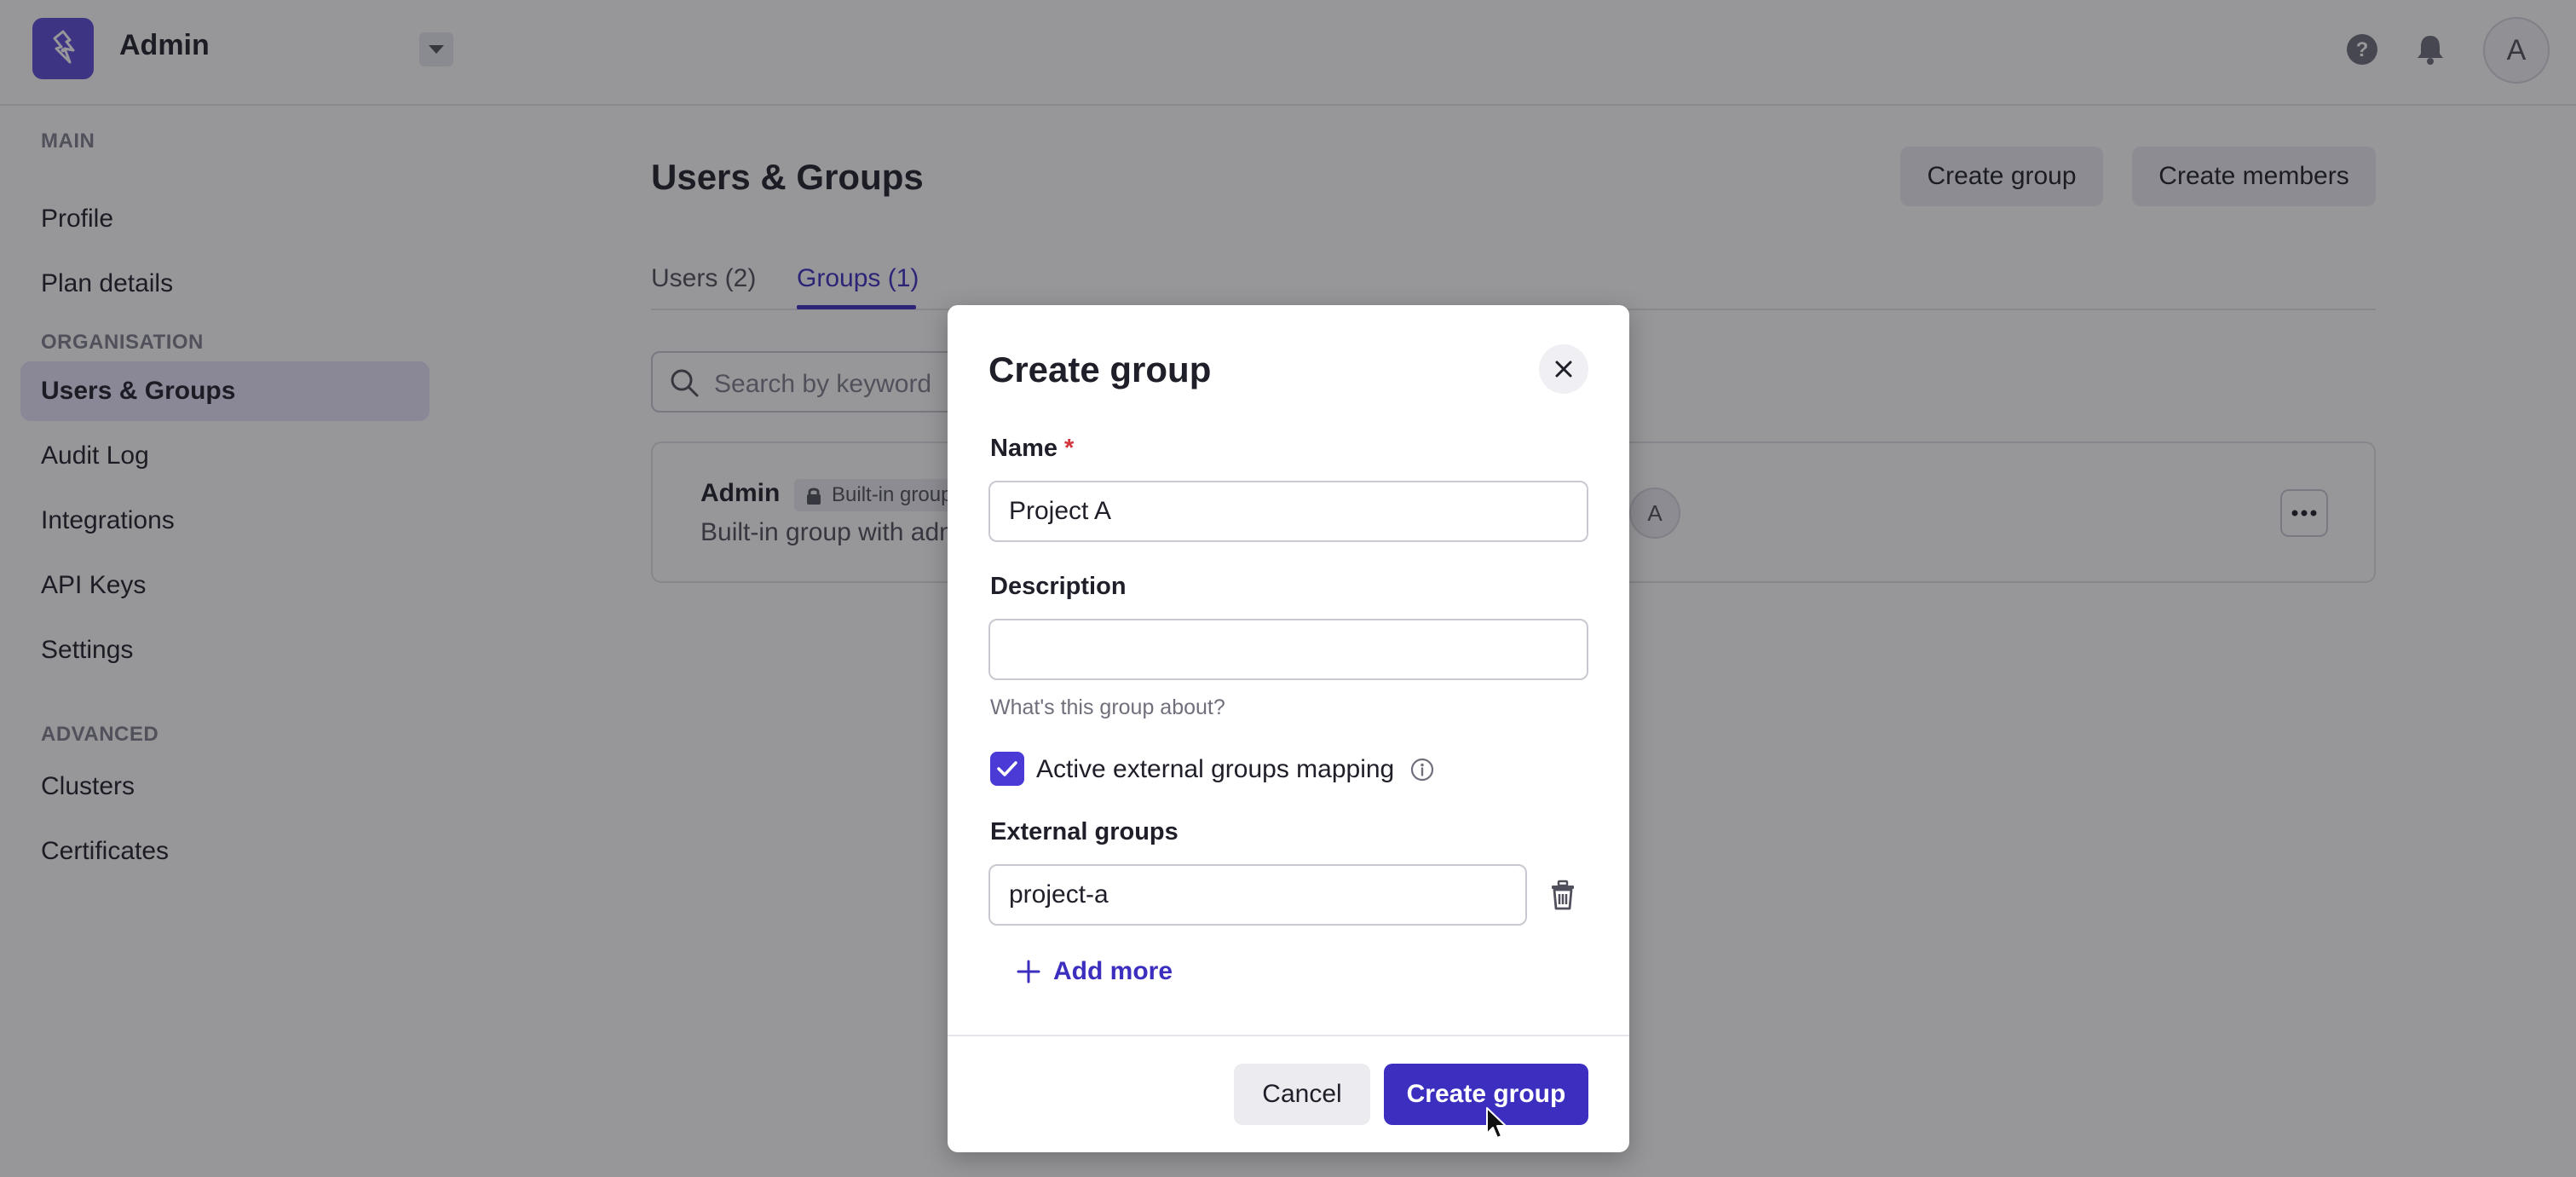 This screenshot has height=1177, width=2576. Describe the element at coordinates (1257, 895) in the screenshot. I see `external-group-input: project-a` at that location.